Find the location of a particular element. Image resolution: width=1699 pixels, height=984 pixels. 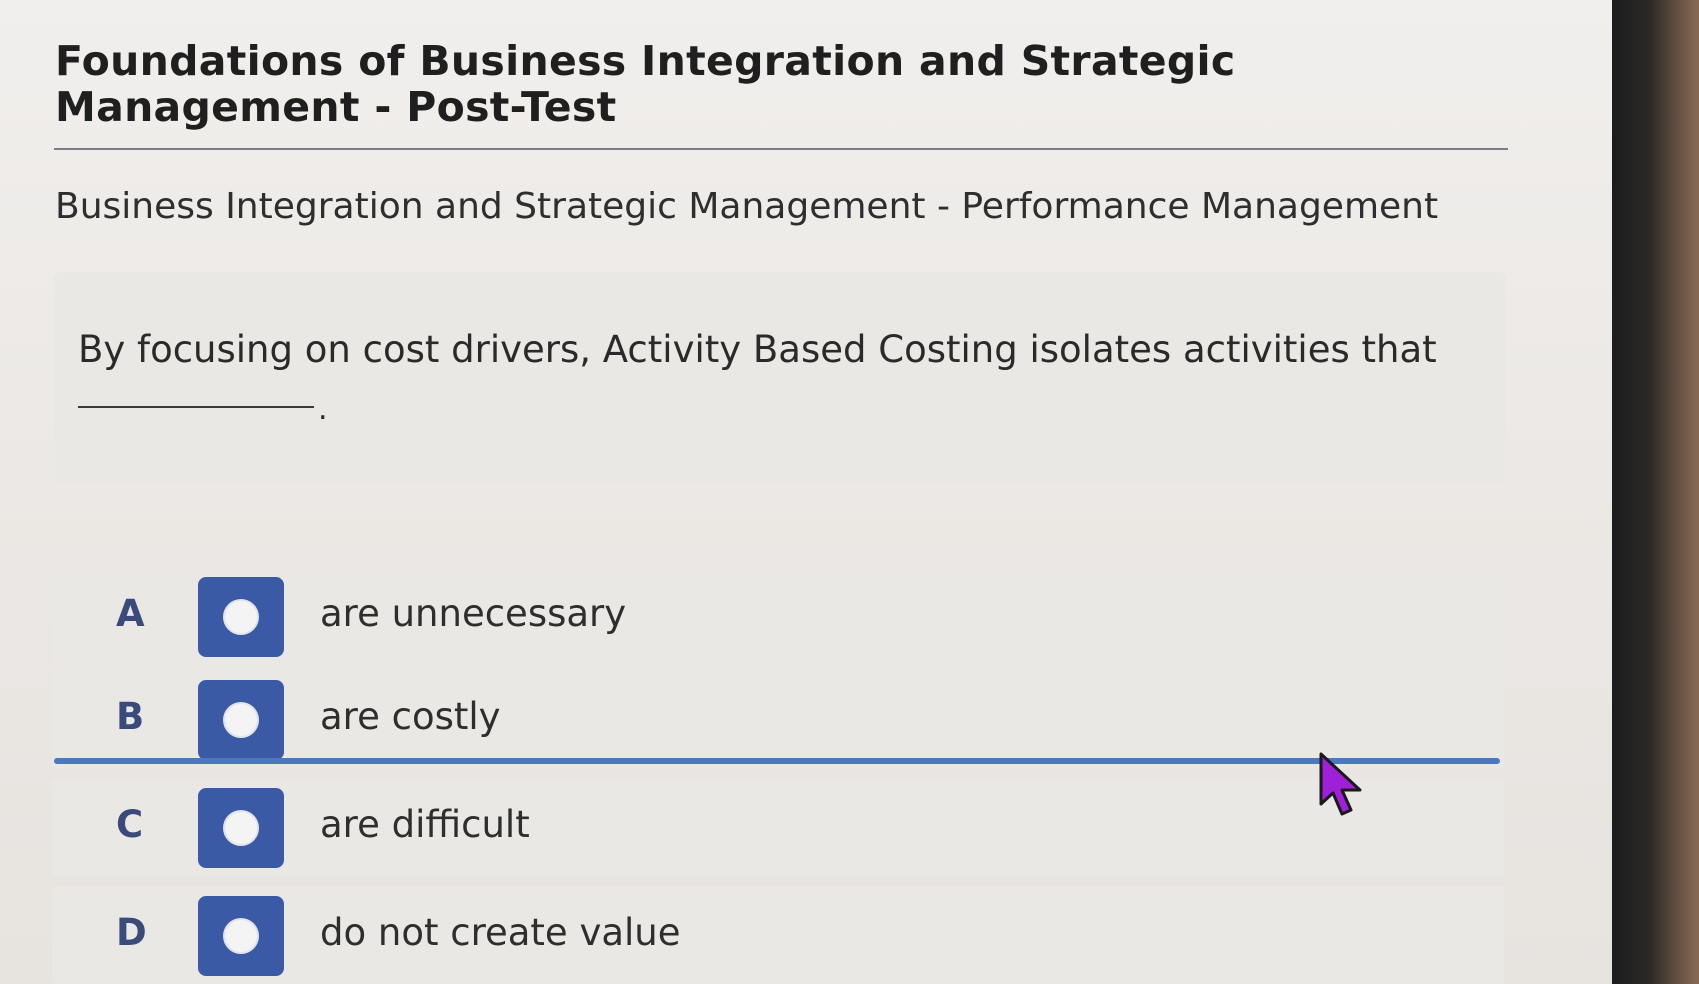

option-label: are unnecessary is located at coordinates (473, 613).